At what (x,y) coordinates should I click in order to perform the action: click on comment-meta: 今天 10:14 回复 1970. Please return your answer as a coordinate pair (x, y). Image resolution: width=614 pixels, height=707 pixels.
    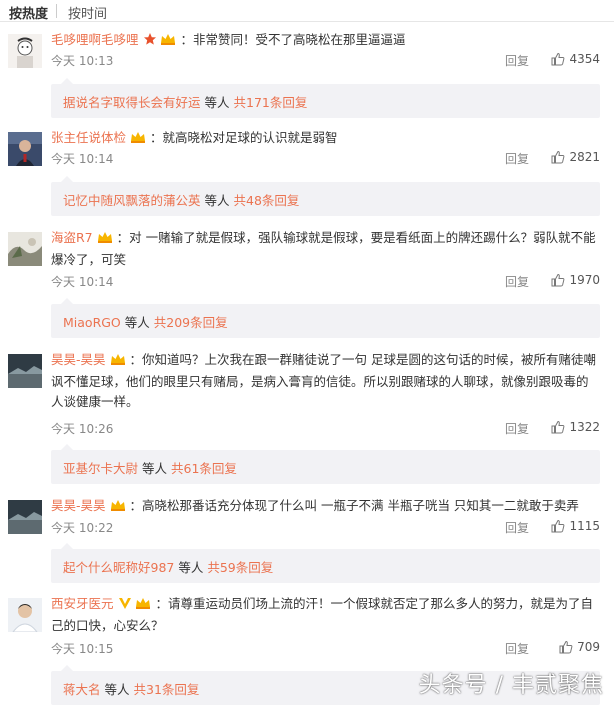
    Looking at the image, I should click on (325, 283).